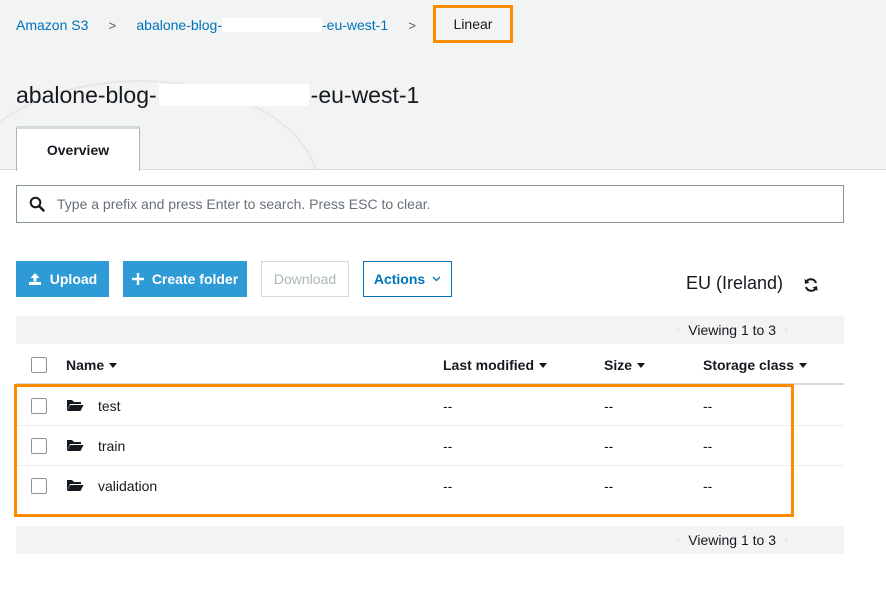  I want to click on download-label: Download, so click(305, 279).